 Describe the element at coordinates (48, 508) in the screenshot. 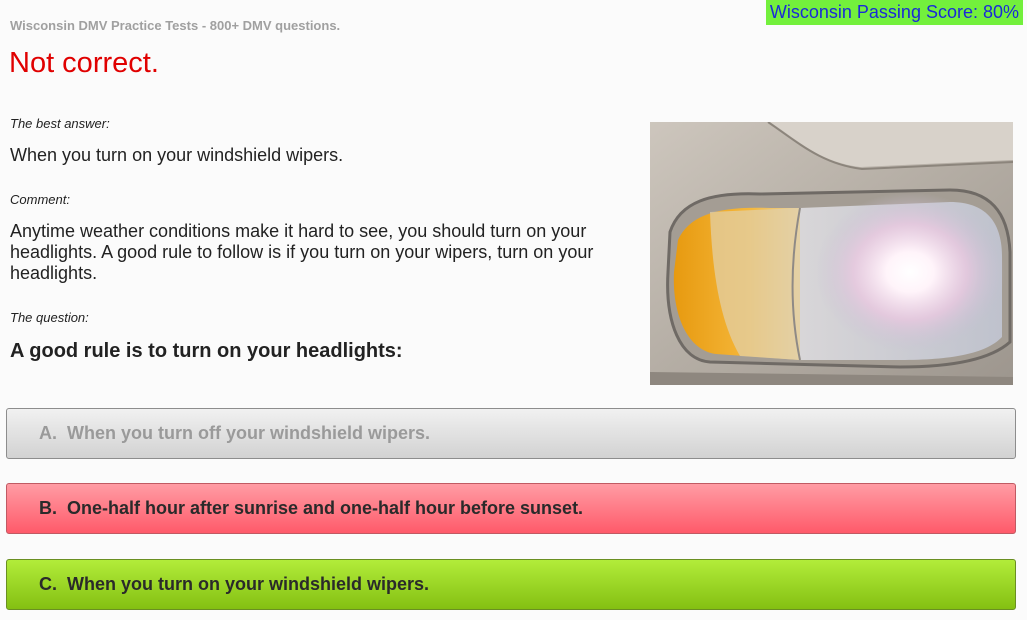

I see `answer-letter: B.` at that location.